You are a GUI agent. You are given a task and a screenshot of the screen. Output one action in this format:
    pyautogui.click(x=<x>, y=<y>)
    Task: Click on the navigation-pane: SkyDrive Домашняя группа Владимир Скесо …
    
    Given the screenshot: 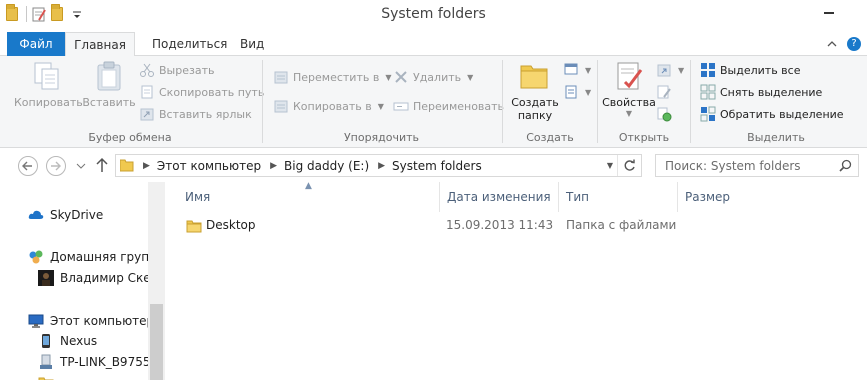 What is the action you would take?
    pyautogui.click(x=82, y=281)
    